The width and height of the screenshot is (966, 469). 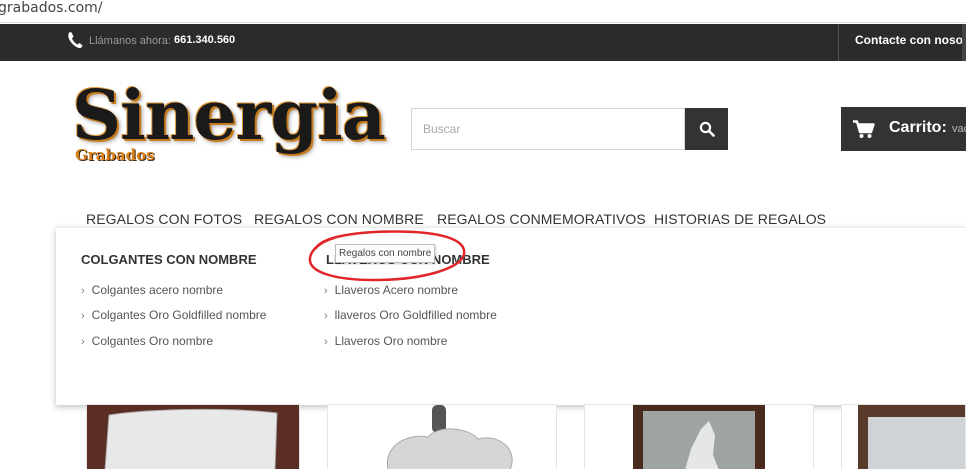 I want to click on cart-button: Carrito: vacío, so click(x=903, y=129).